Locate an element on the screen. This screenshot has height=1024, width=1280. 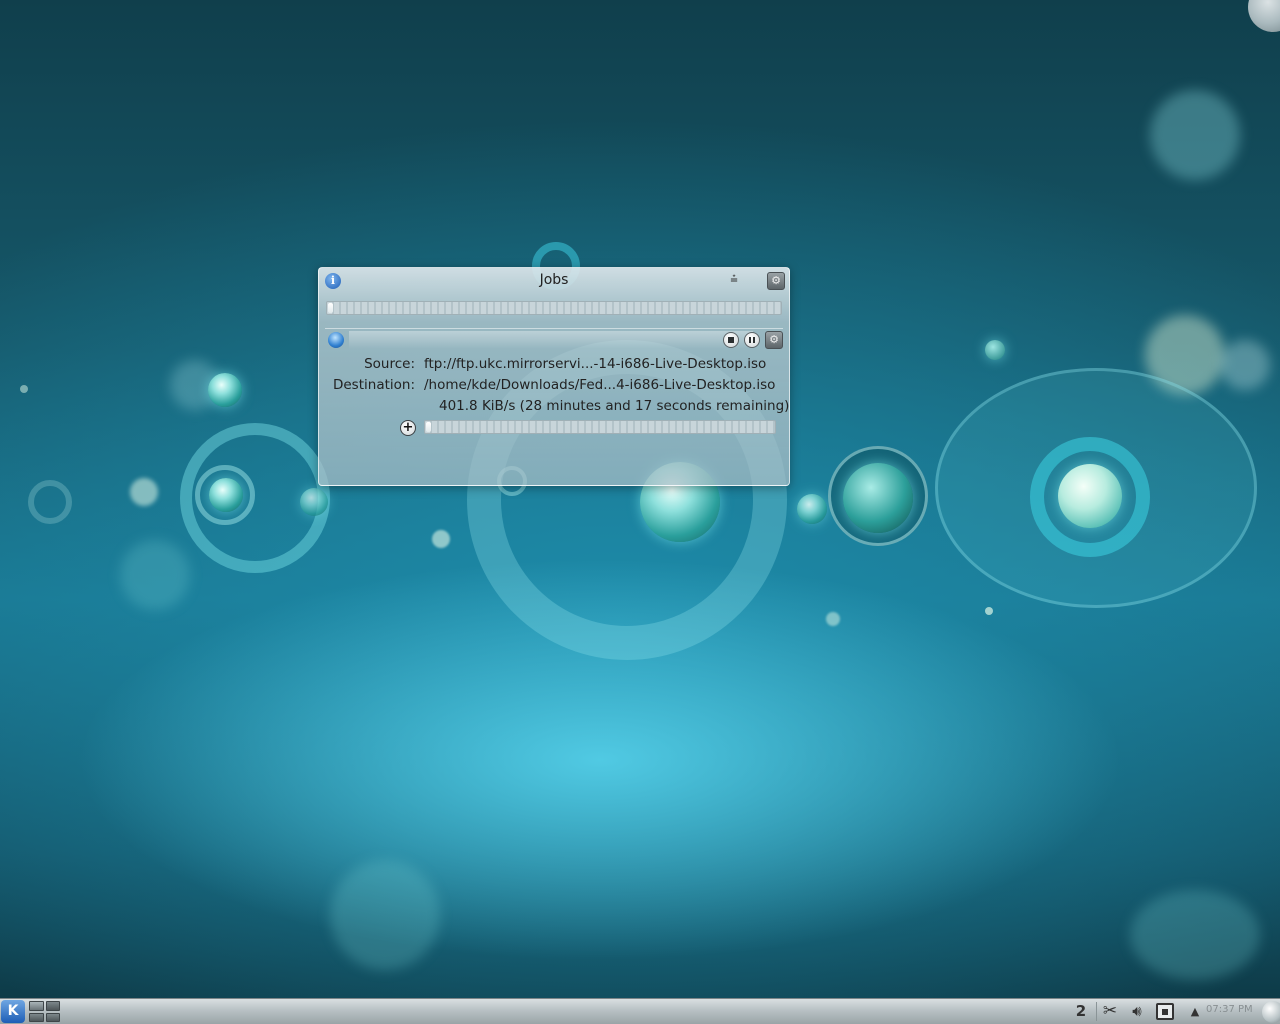
clock: 07:37 PM is located at coordinates (1229, 1009).